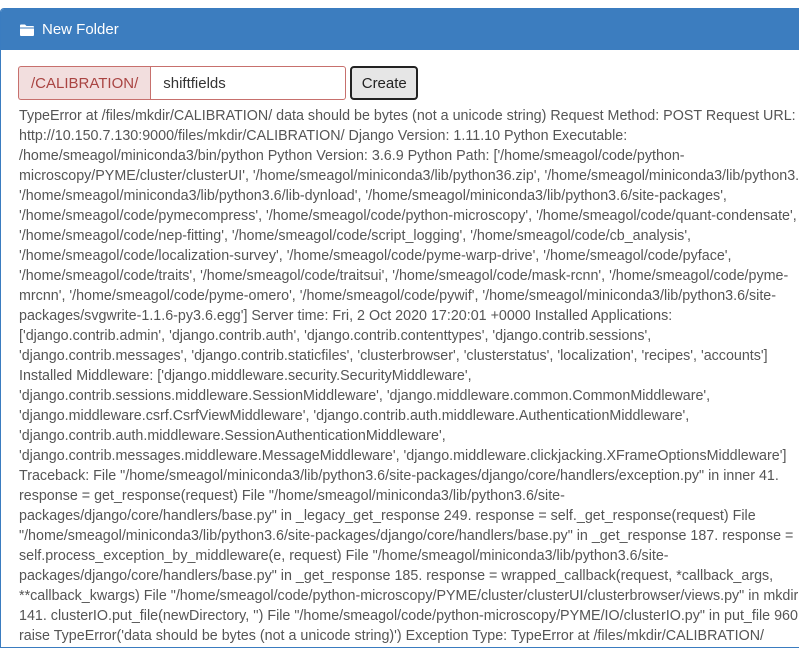 Image resolution: width=799 pixels, height=648 pixels. What do you see at coordinates (27, 30) in the screenshot?
I see `folder-icon` at bounding box center [27, 30].